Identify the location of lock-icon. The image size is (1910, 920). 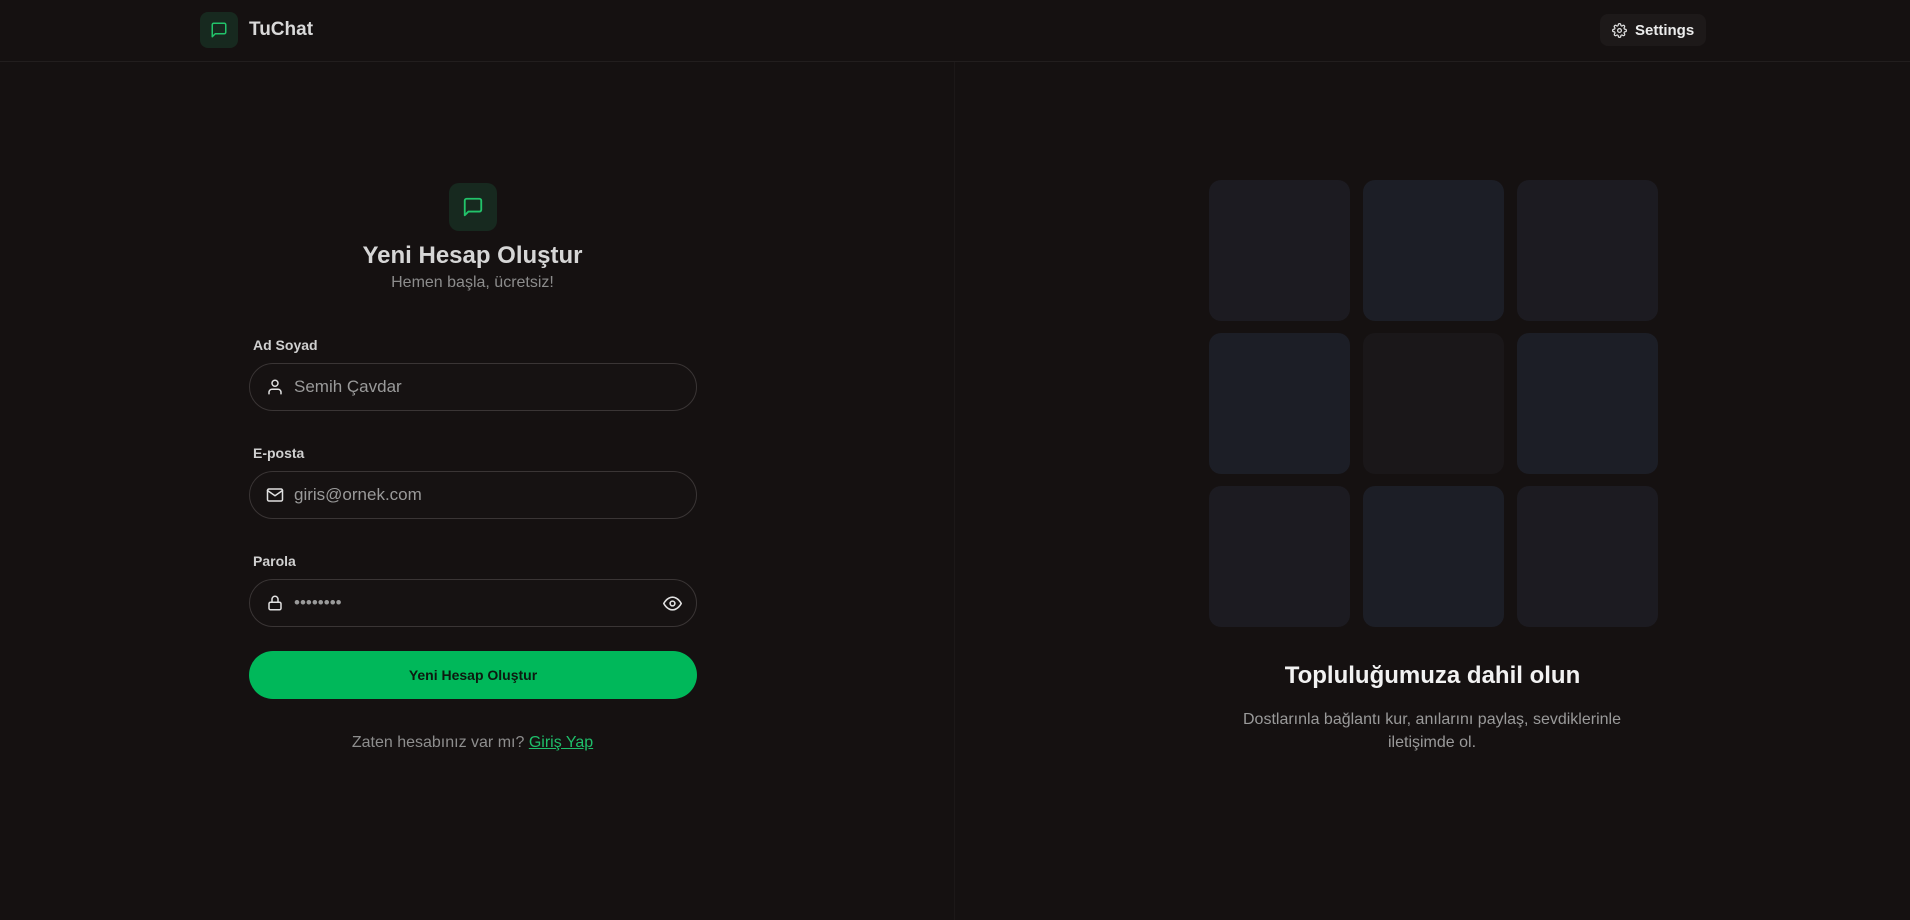
(275, 603).